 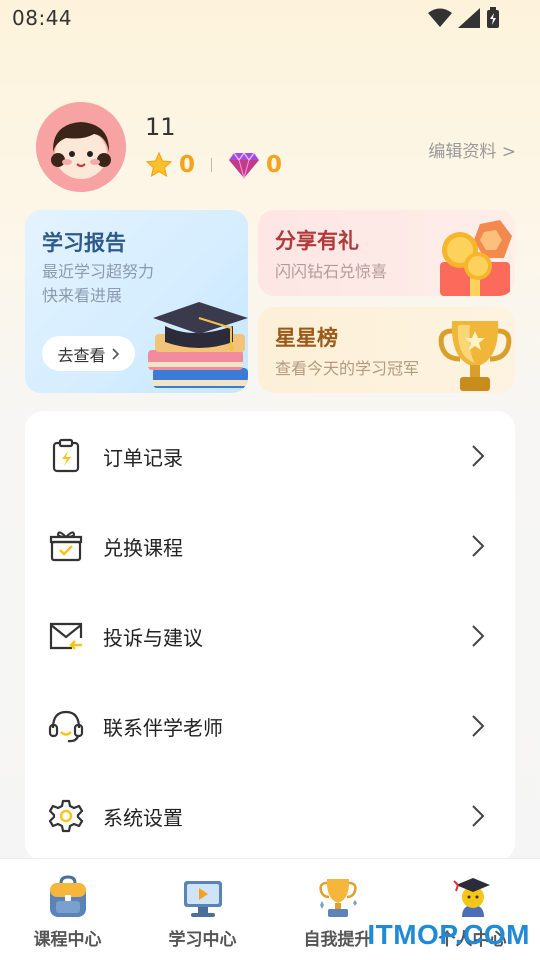 I want to click on star-ranking-card: 星星榜 查看今天的学习冠军, so click(x=386, y=350).